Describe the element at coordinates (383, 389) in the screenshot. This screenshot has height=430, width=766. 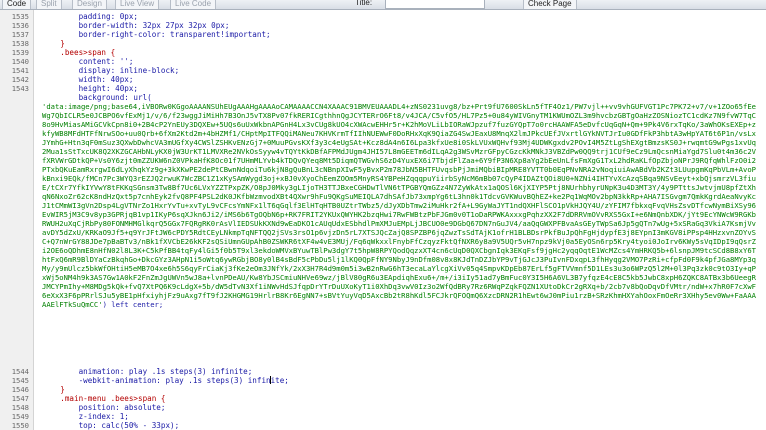
I see `code-line: 1546 }` at that location.